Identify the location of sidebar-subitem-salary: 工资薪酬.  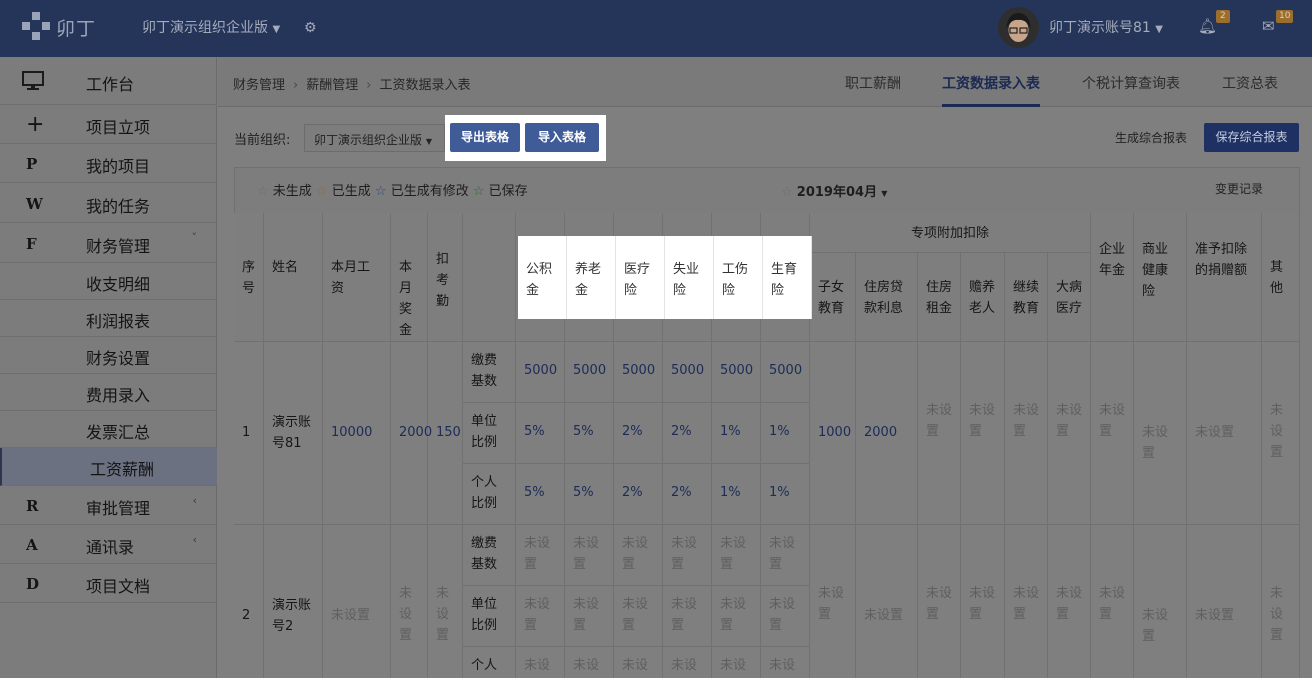
(108, 467).